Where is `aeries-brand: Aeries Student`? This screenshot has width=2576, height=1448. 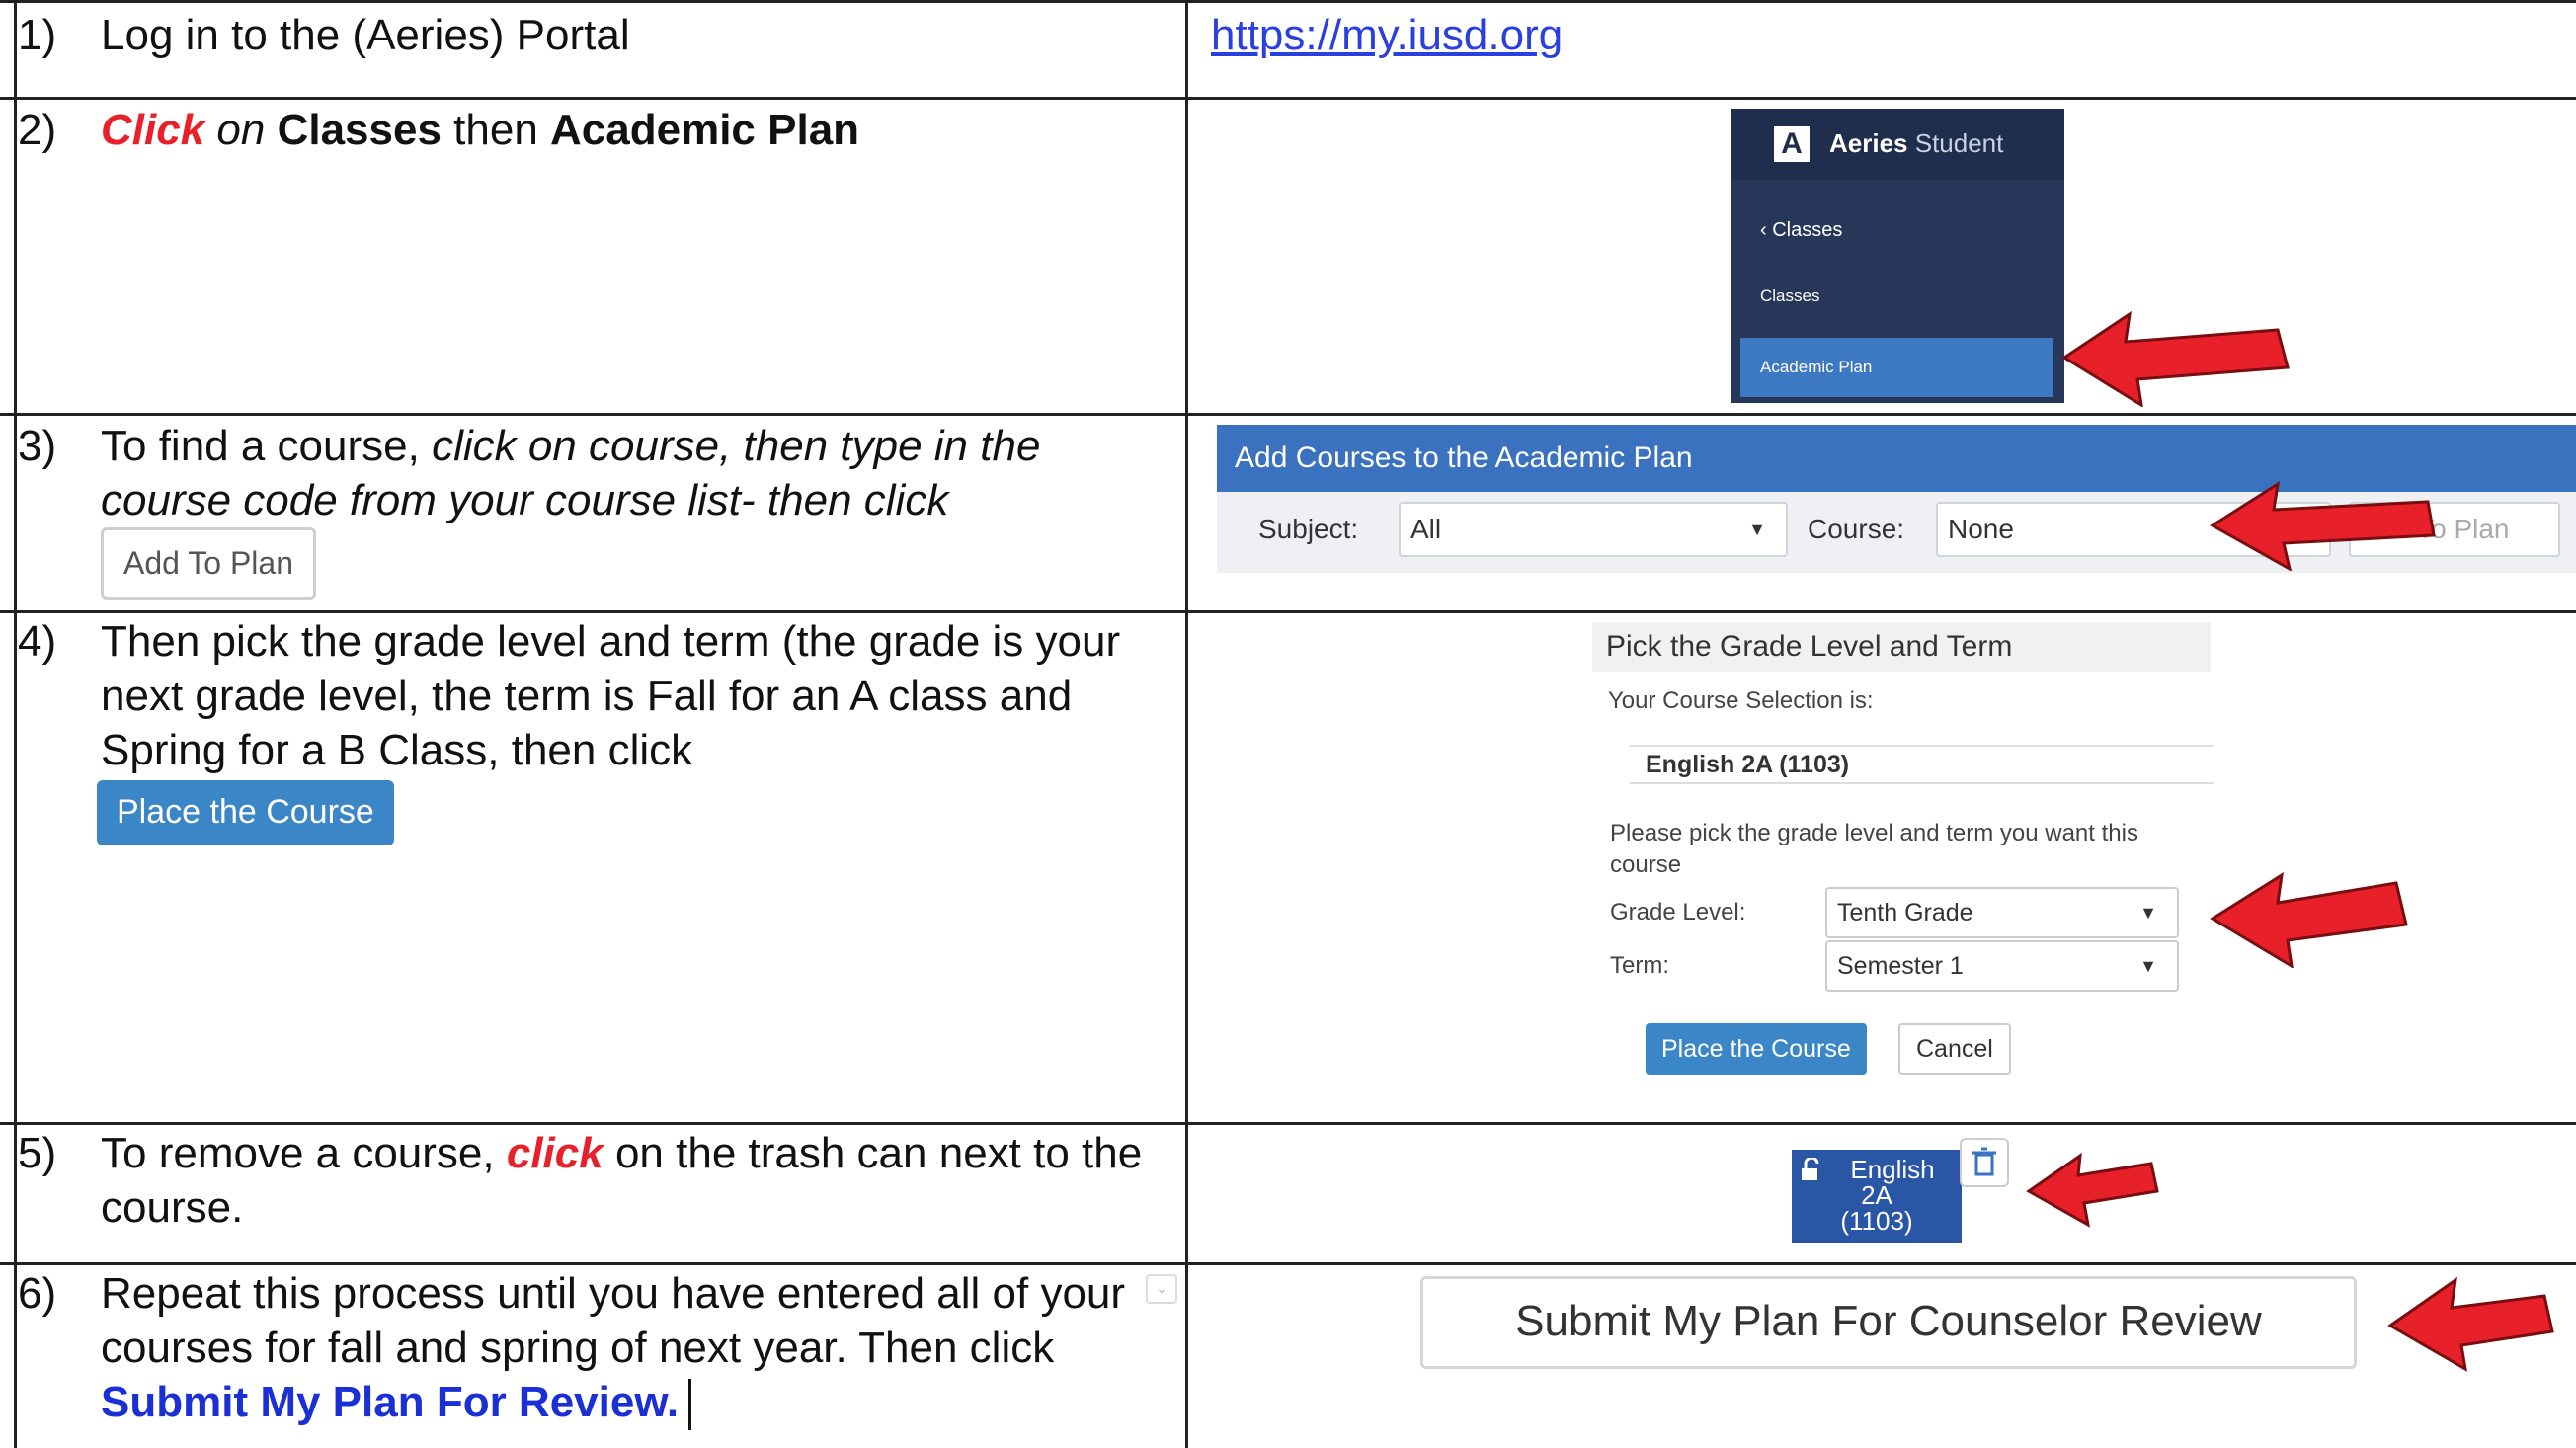
aeries-brand: Aeries Student is located at coordinates (1916, 143).